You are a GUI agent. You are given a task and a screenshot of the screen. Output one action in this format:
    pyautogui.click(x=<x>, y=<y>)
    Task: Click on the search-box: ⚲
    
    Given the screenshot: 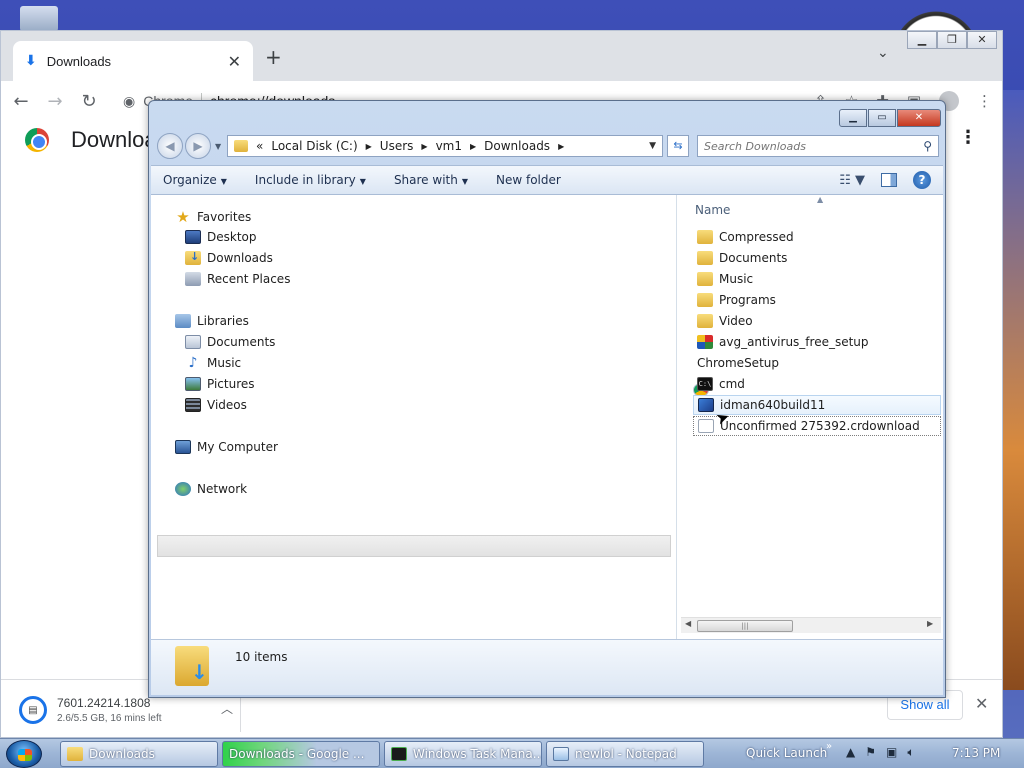 What is the action you would take?
    pyautogui.click(x=818, y=146)
    